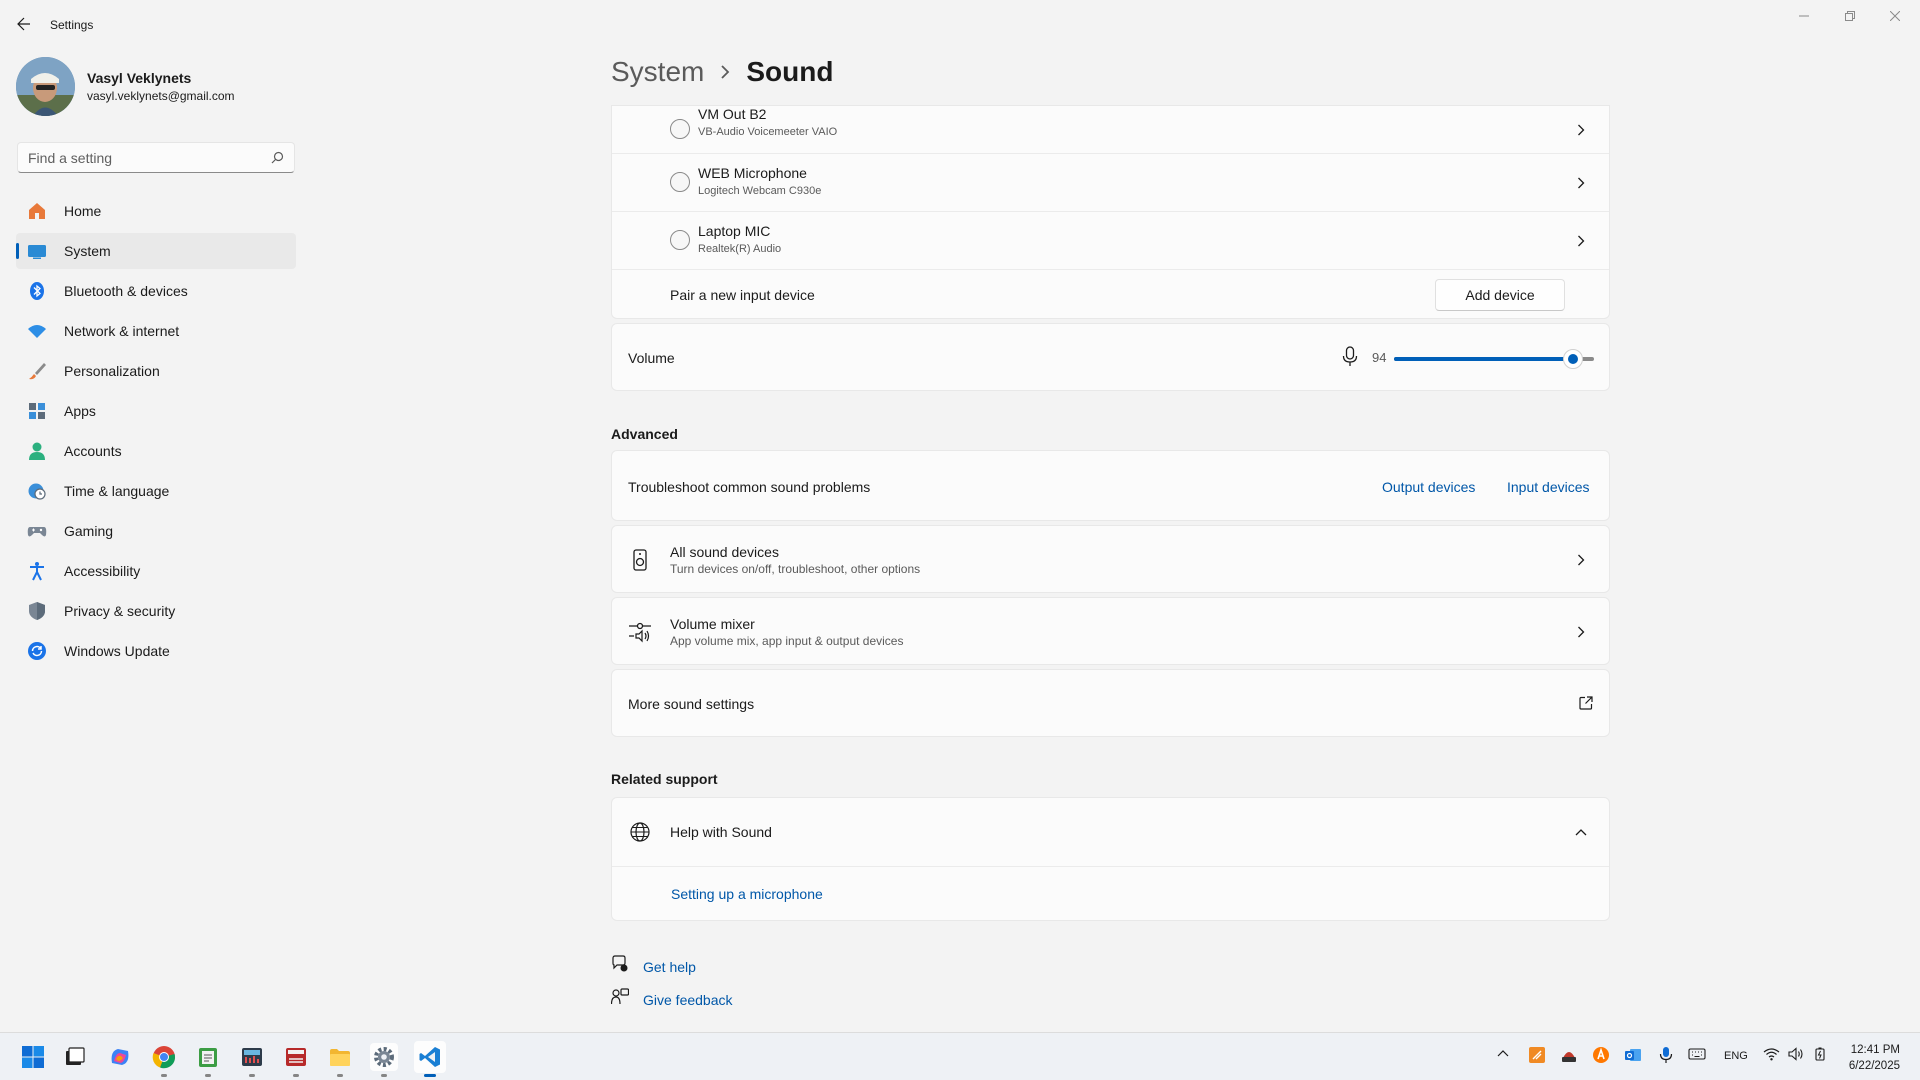  I want to click on sidebar-item-time-language: Time & language, so click(156, 491).